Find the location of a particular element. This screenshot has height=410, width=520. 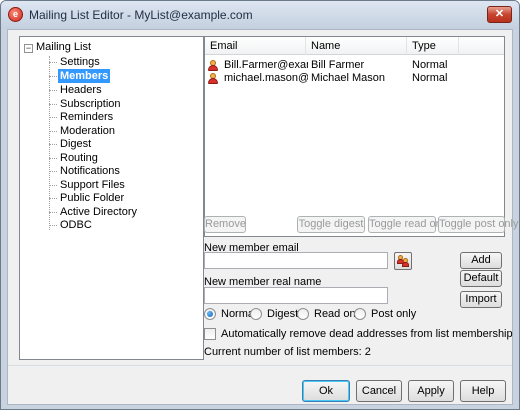

tree-item-label: ODBC is located at coordinates (76, 225).